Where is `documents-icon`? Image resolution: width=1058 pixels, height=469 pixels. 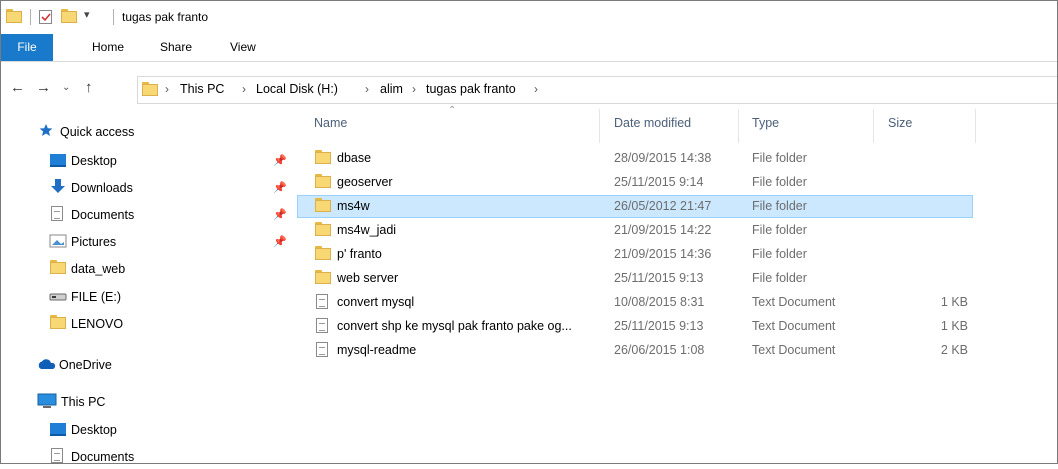 documents-icon is located at coordinates (57, 213).